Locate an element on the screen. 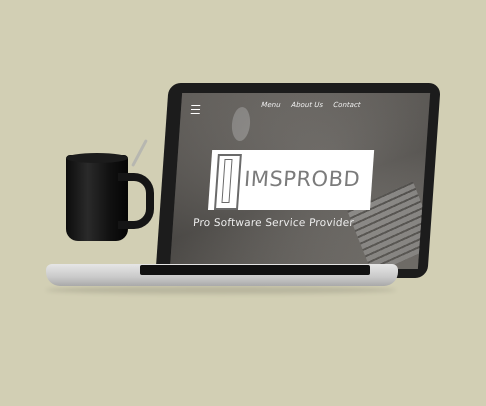 The image size is (486, 406). laptop-shadow is located at coordinates (221, 290).